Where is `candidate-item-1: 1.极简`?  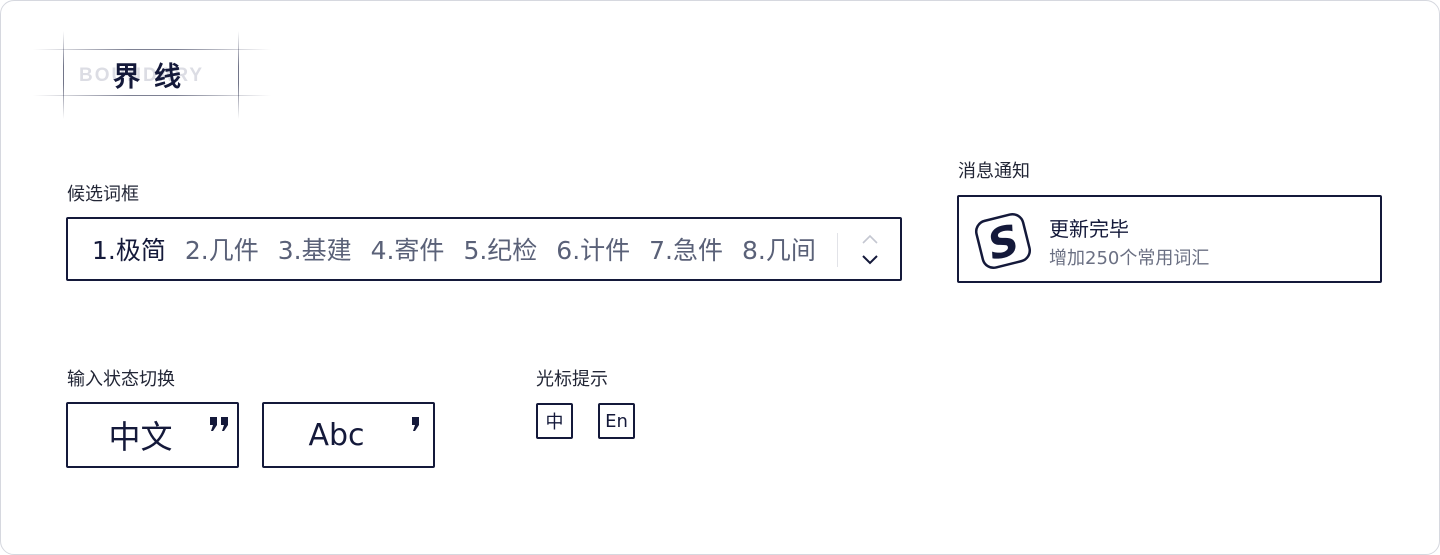
candidate-item-1: 1.极简 is located at coordinates (129, 249).